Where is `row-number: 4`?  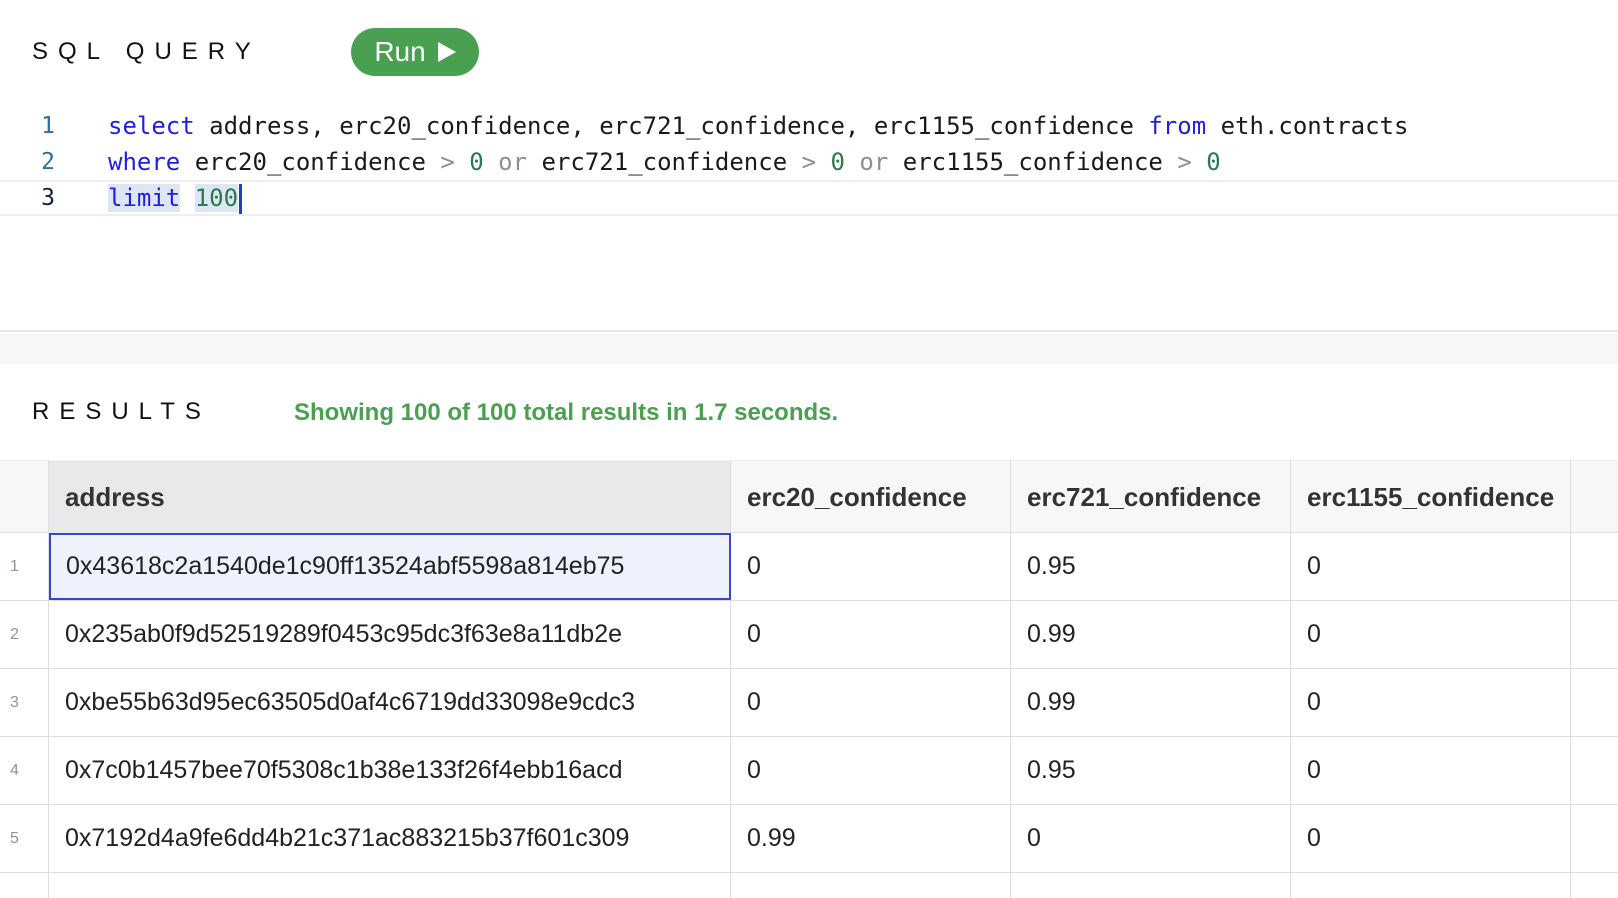 row-number: 4 is located at coordinates (24, 770).